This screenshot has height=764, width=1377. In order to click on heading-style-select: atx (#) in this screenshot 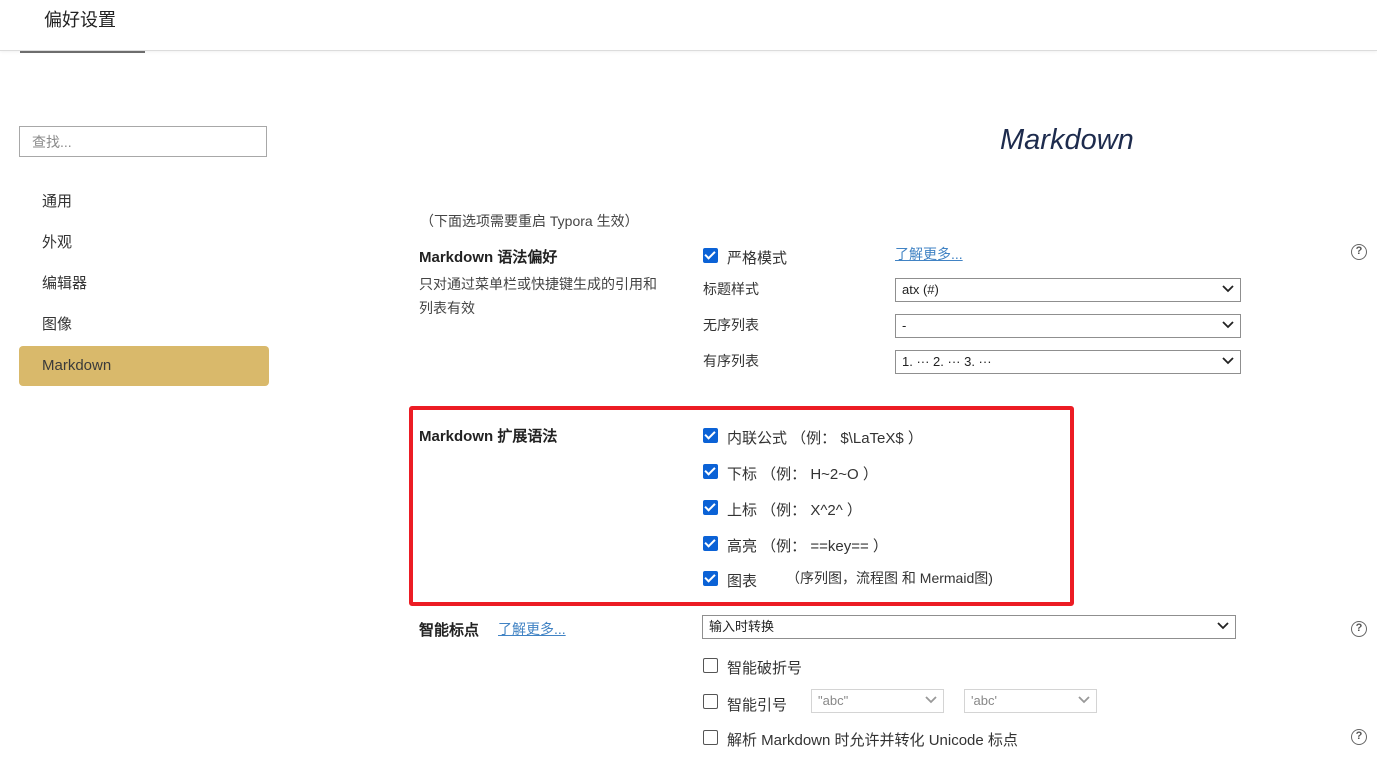, I will do `click(1068, 290)`.